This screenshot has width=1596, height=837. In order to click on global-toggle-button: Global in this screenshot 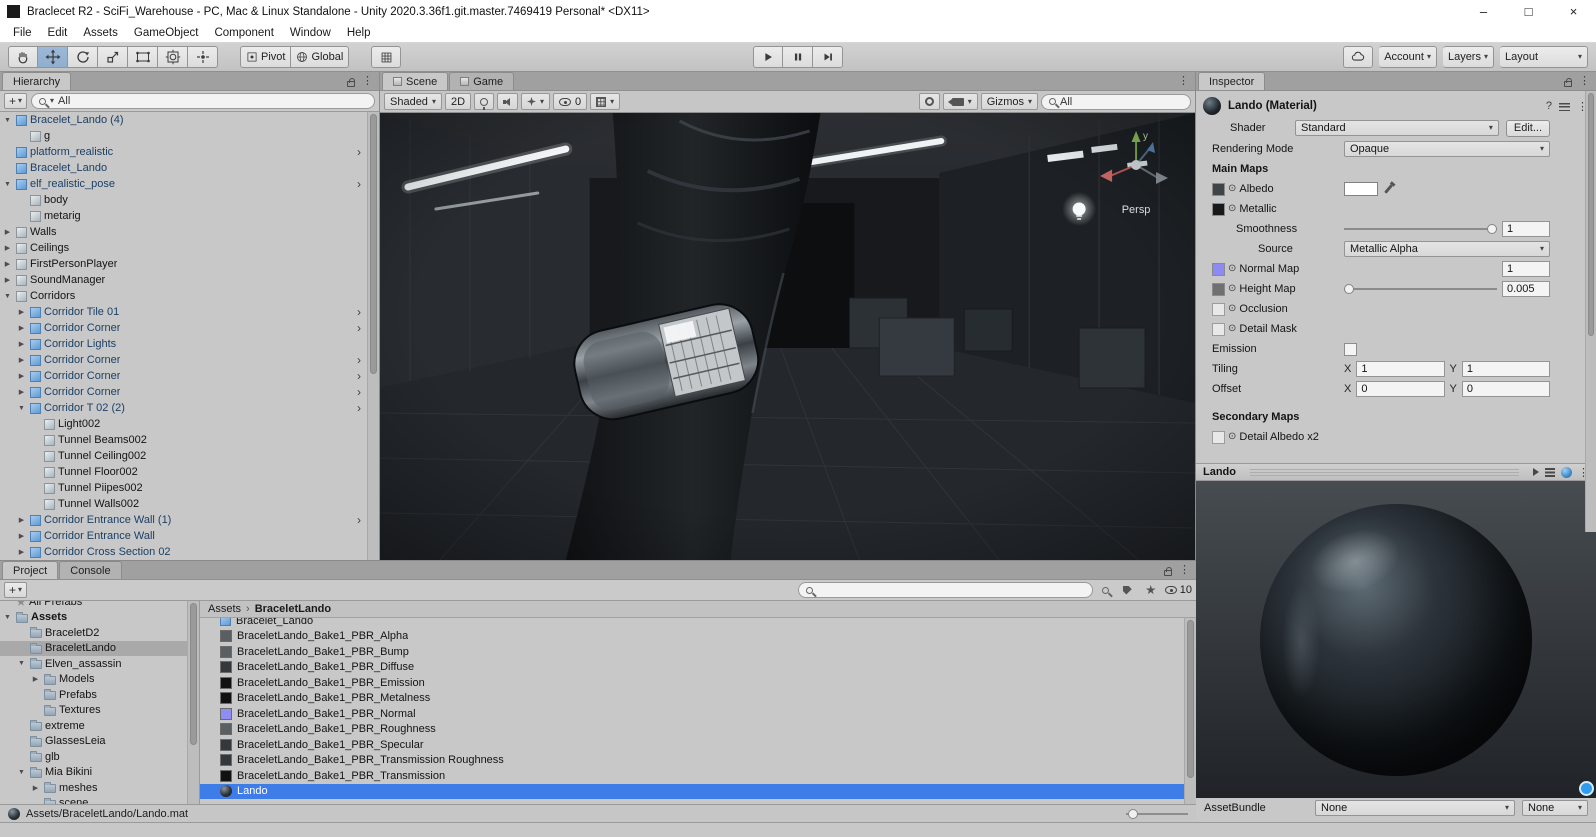, I will do `click(320, 57)`.